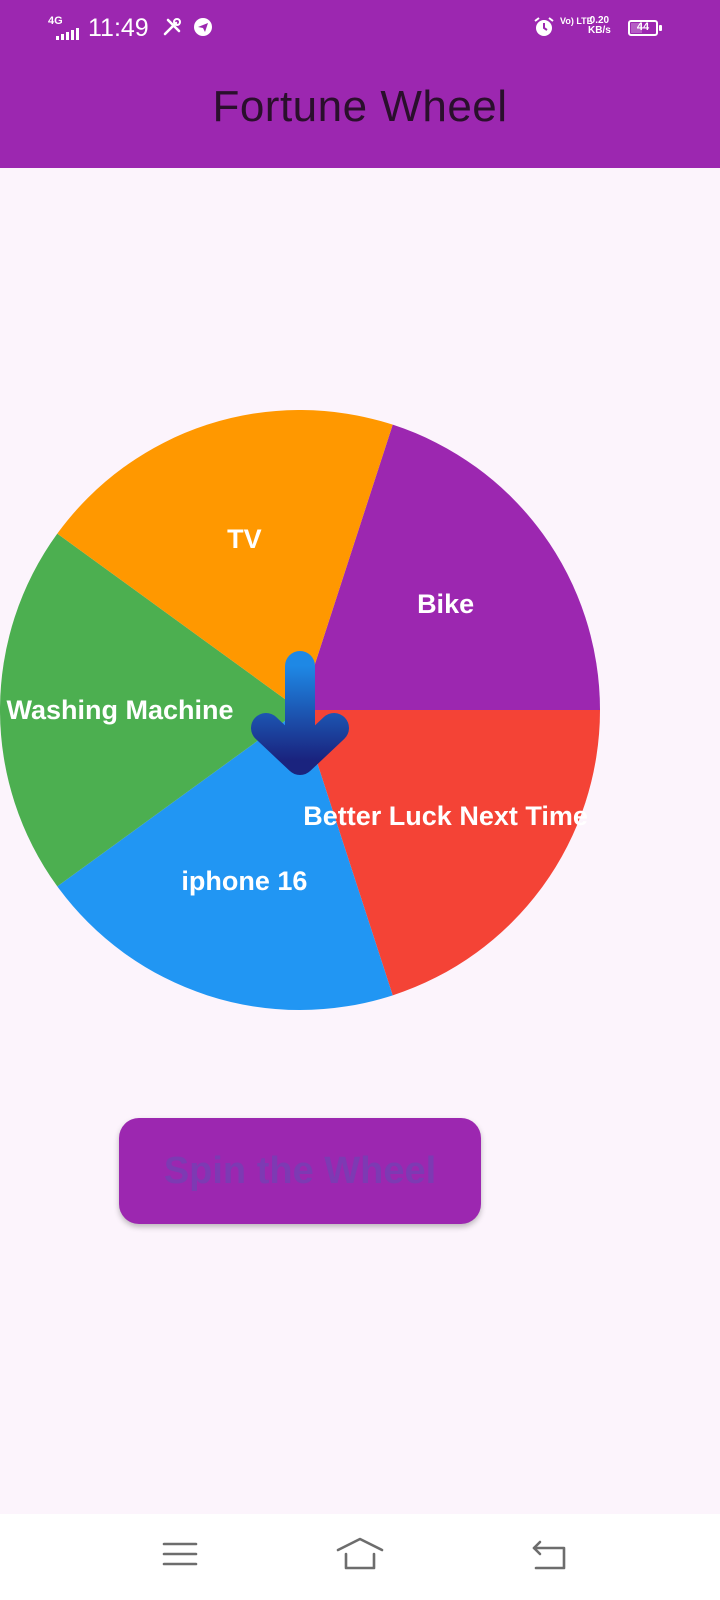 This screenshot has width=720, height=1600. Describe the element at coordinates (544, 26) in the screenshot. I see `alarm-icon` at that location.